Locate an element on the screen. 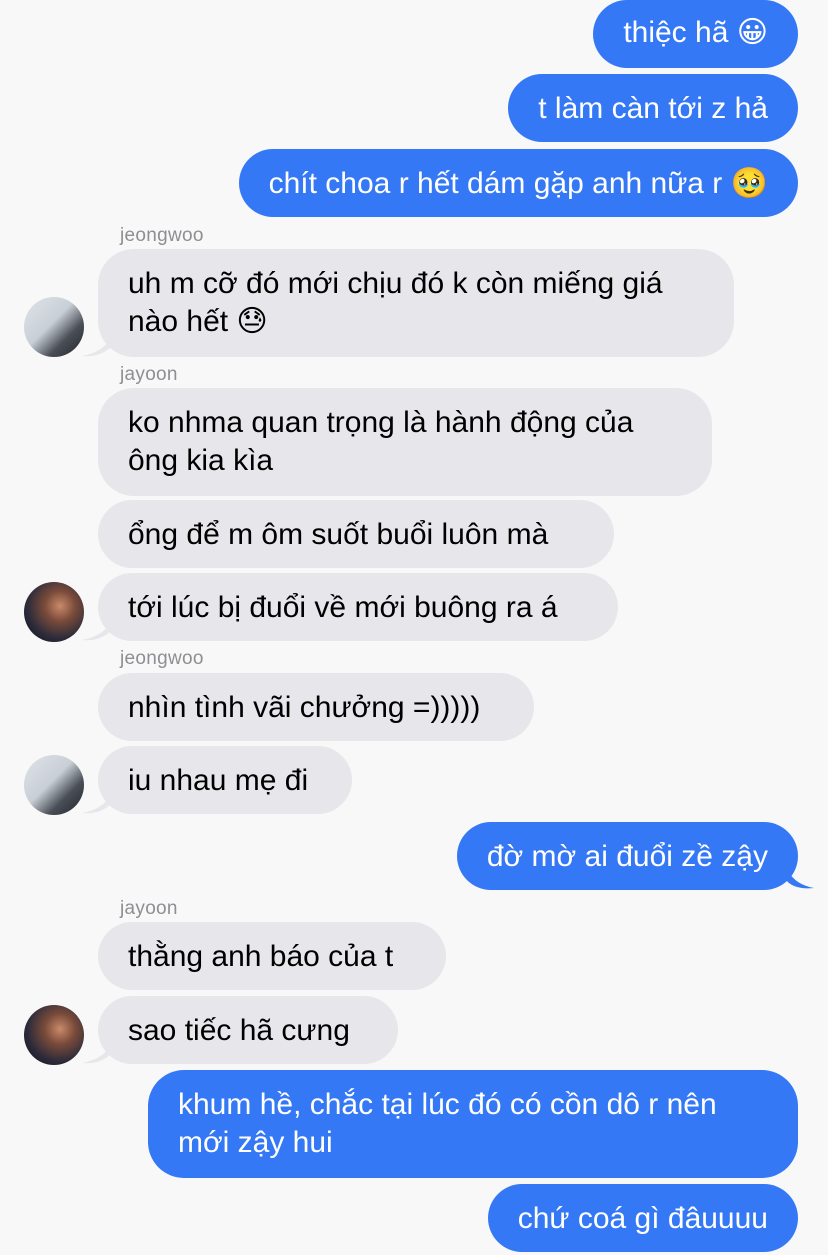 This screenshot has height=1255, width=828. message-bubble-outgoing: t làm càn tới z hả is located at coordinates (653, 108).